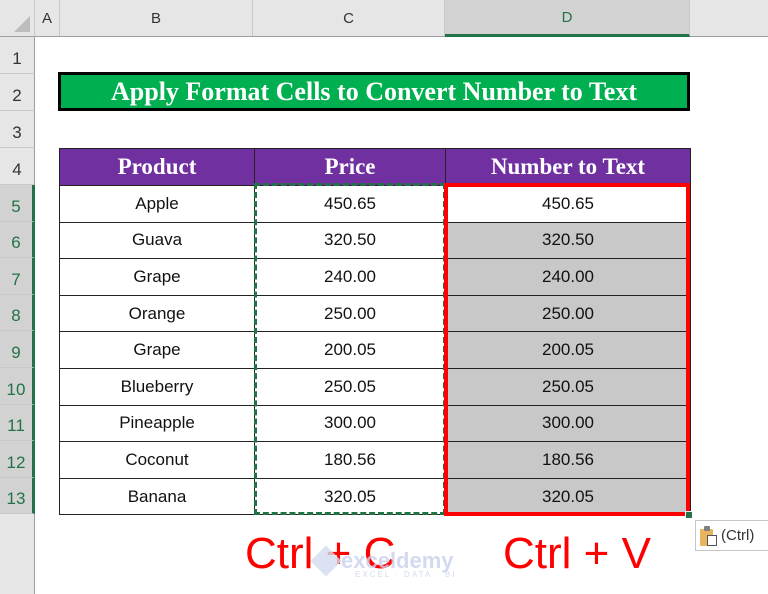 The image size is (768, 594). Describe the element at coordinates (350, 240) in the screenshot. I see `price-cell: 320.50` at that location.